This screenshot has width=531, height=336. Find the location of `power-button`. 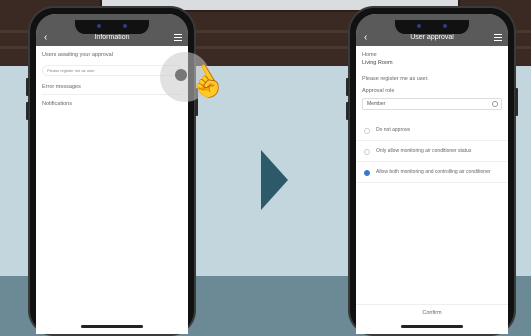

power-button is located at coordinates (516, 102).